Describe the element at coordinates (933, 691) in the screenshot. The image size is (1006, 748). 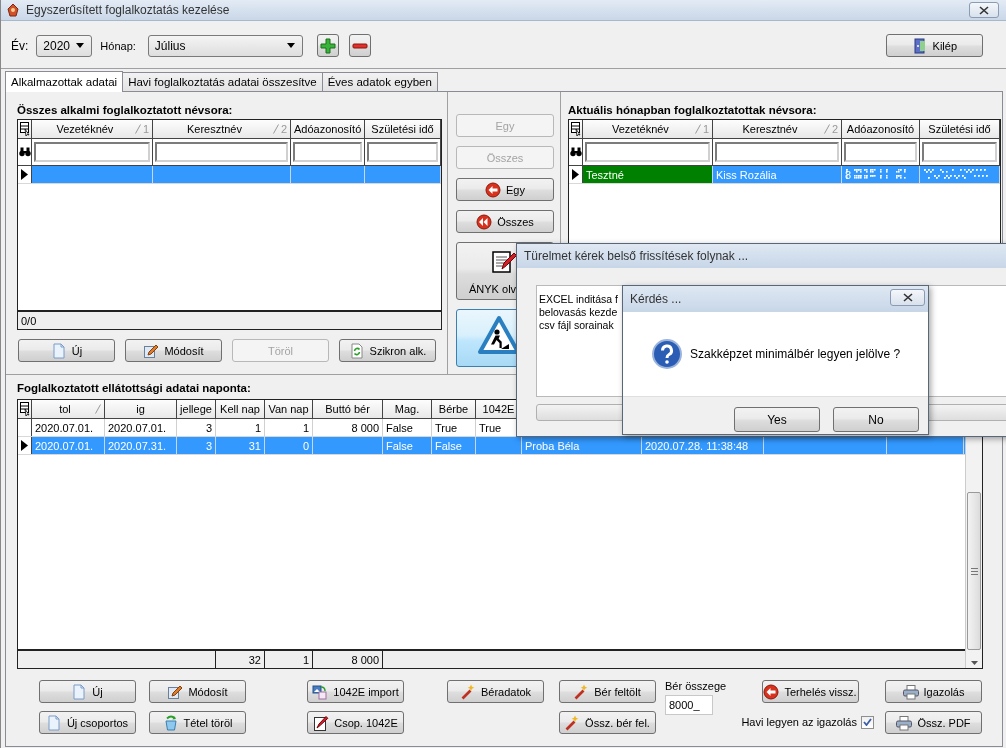
I see `certificate-button: Igazolás` at that location.